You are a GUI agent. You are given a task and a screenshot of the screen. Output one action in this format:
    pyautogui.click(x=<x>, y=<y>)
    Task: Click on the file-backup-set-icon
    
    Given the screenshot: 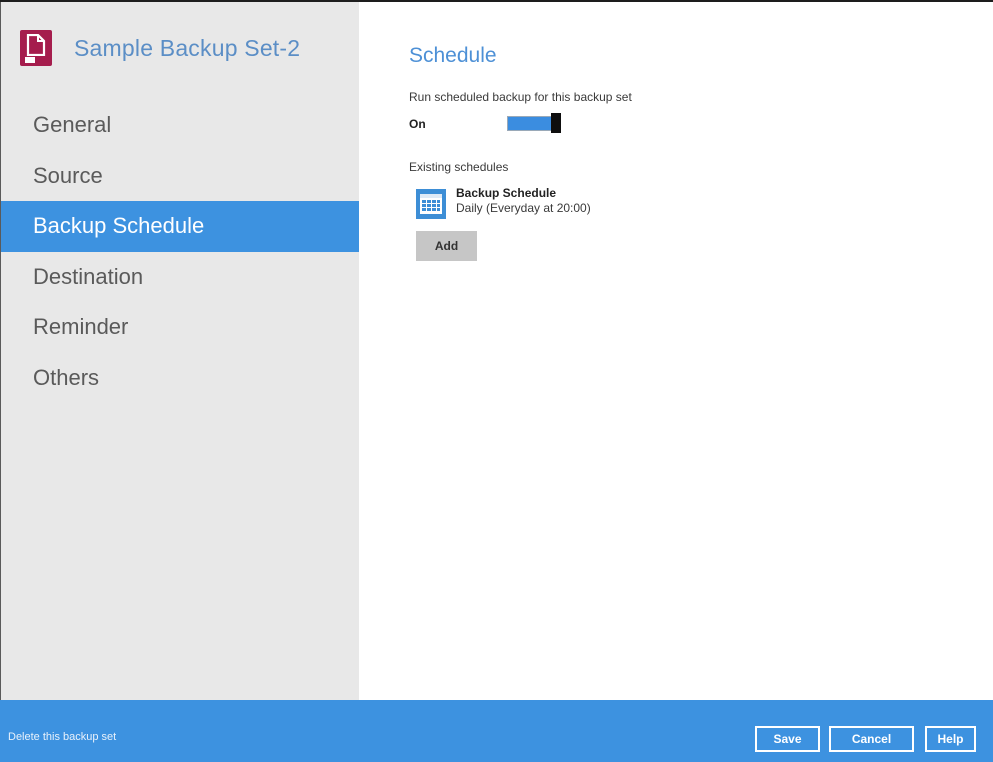 What is the action you would take?
    pyautogui.click(x=36, y=48)
    